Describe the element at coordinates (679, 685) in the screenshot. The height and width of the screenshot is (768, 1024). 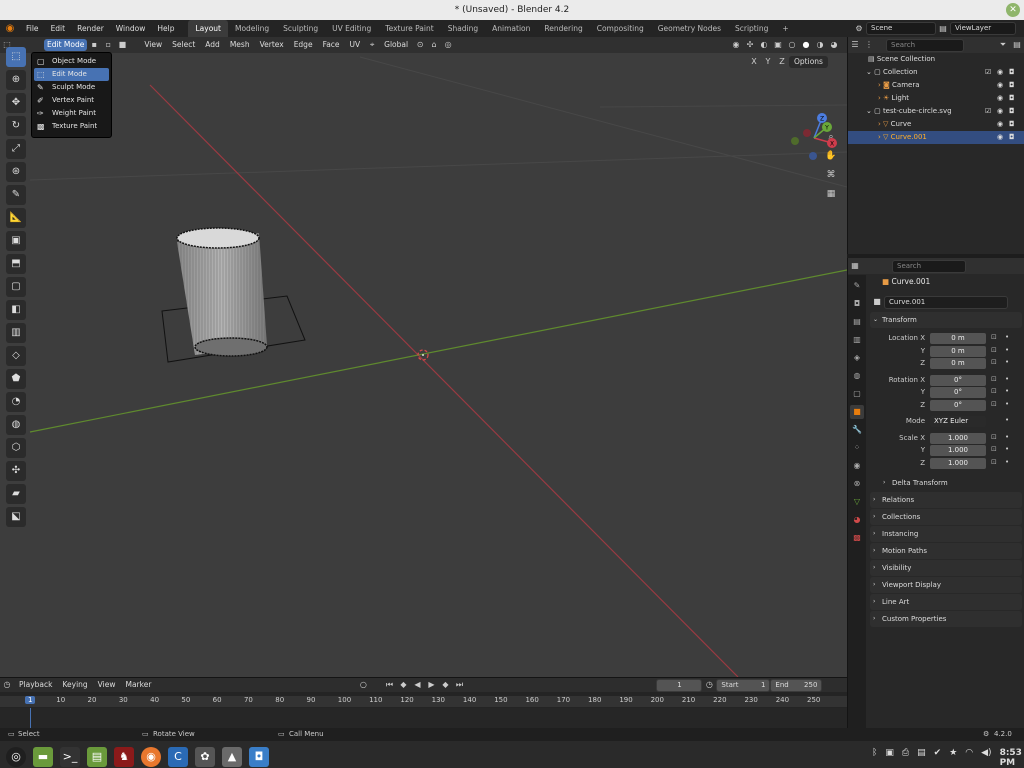
I see `current-frame-field: 1` at that location.